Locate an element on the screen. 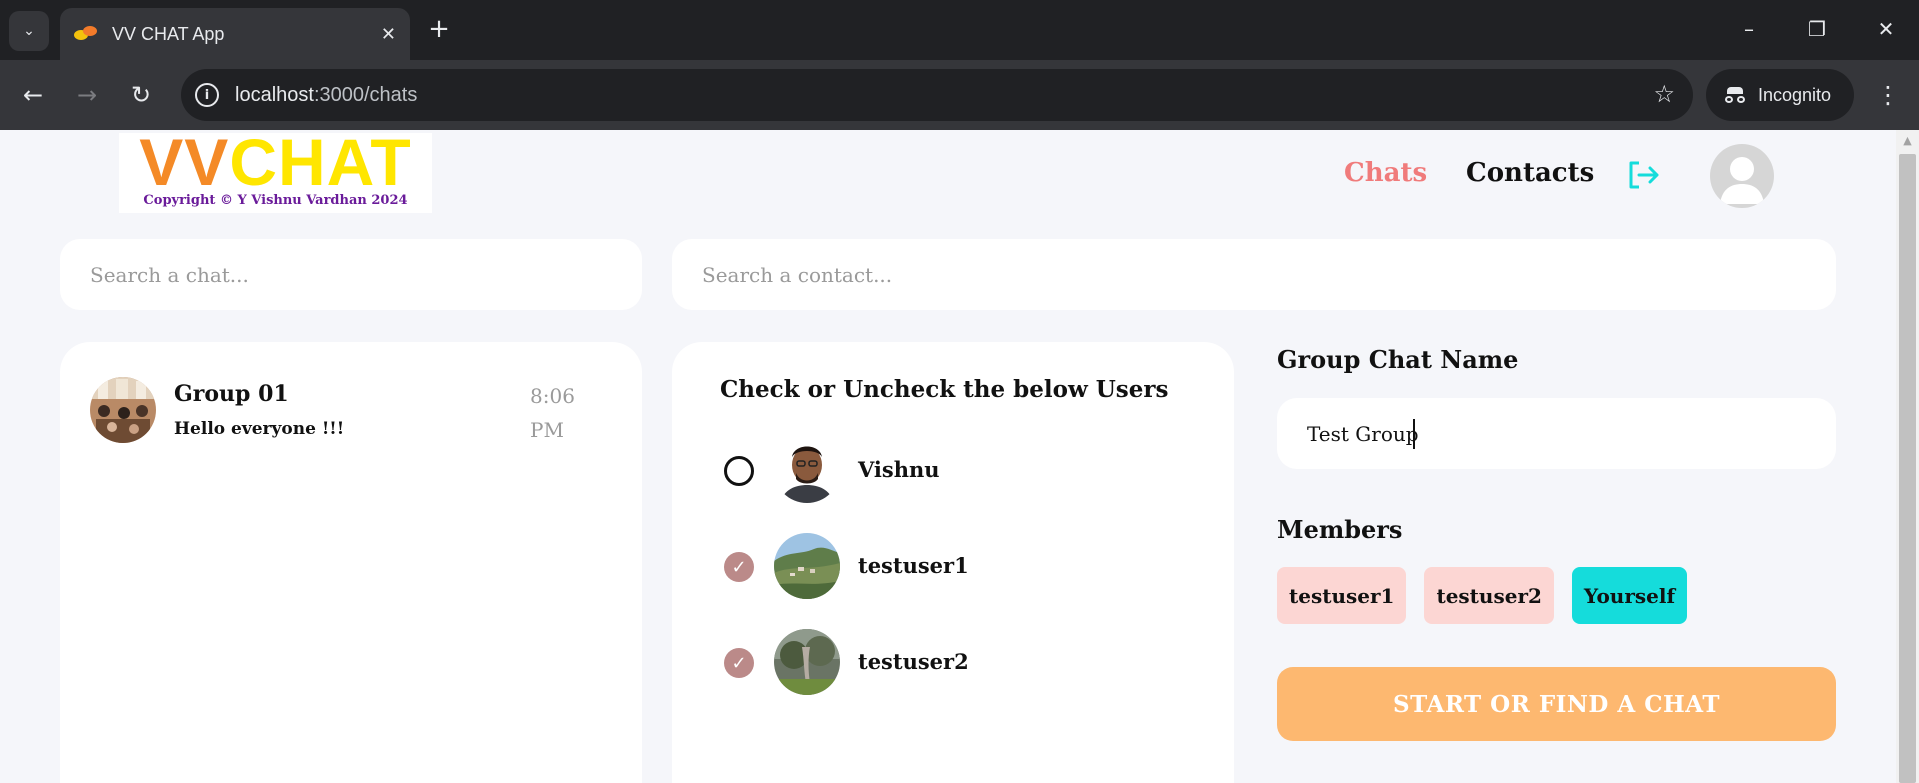  plus-icon: + is located at coordinates (439, 29).